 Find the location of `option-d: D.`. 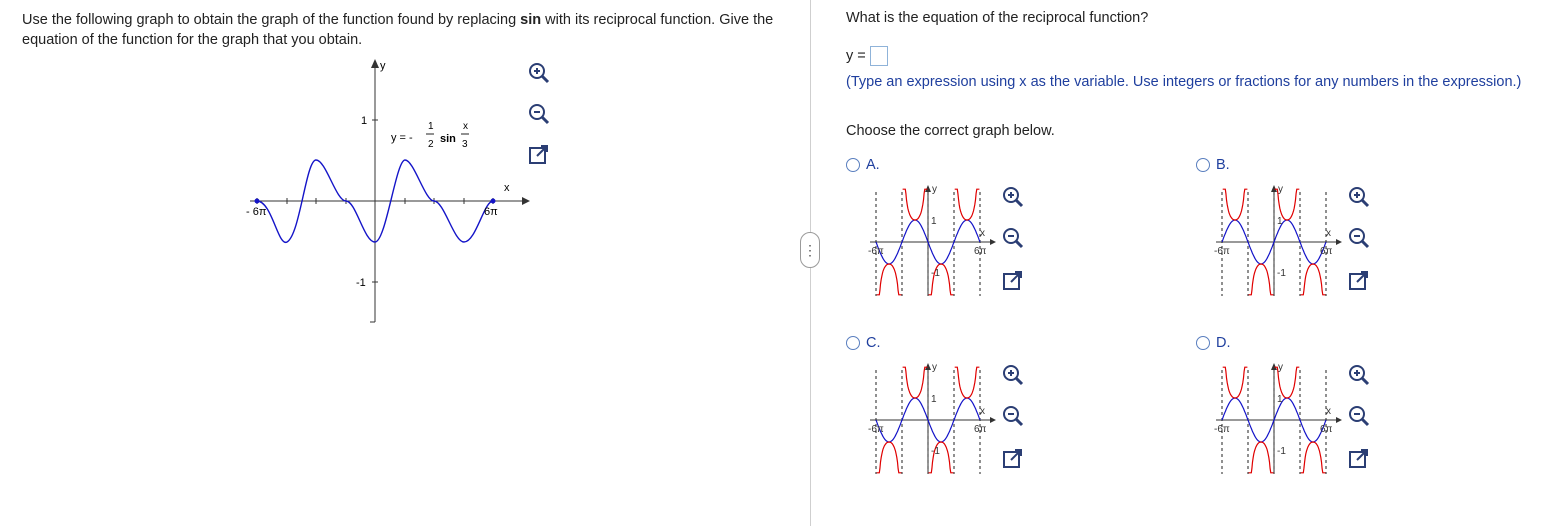

option-d: D. is located at coordinates (1213, 343).